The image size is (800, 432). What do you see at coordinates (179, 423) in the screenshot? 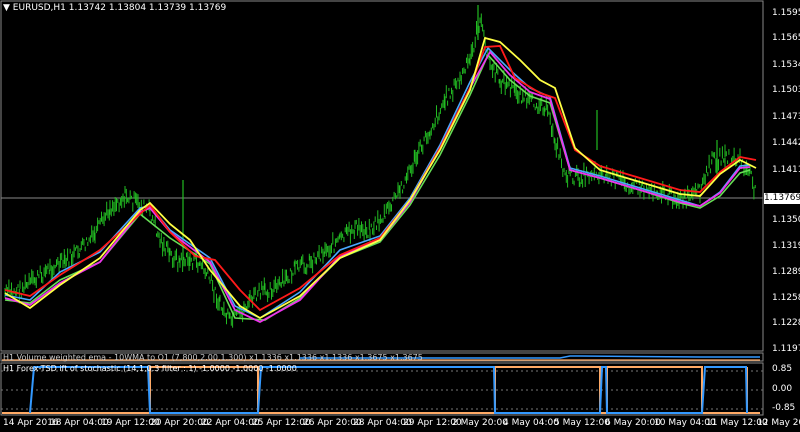
I see `time-axis-label: 20 Apr 20:00` at bounding box center [179, 423].